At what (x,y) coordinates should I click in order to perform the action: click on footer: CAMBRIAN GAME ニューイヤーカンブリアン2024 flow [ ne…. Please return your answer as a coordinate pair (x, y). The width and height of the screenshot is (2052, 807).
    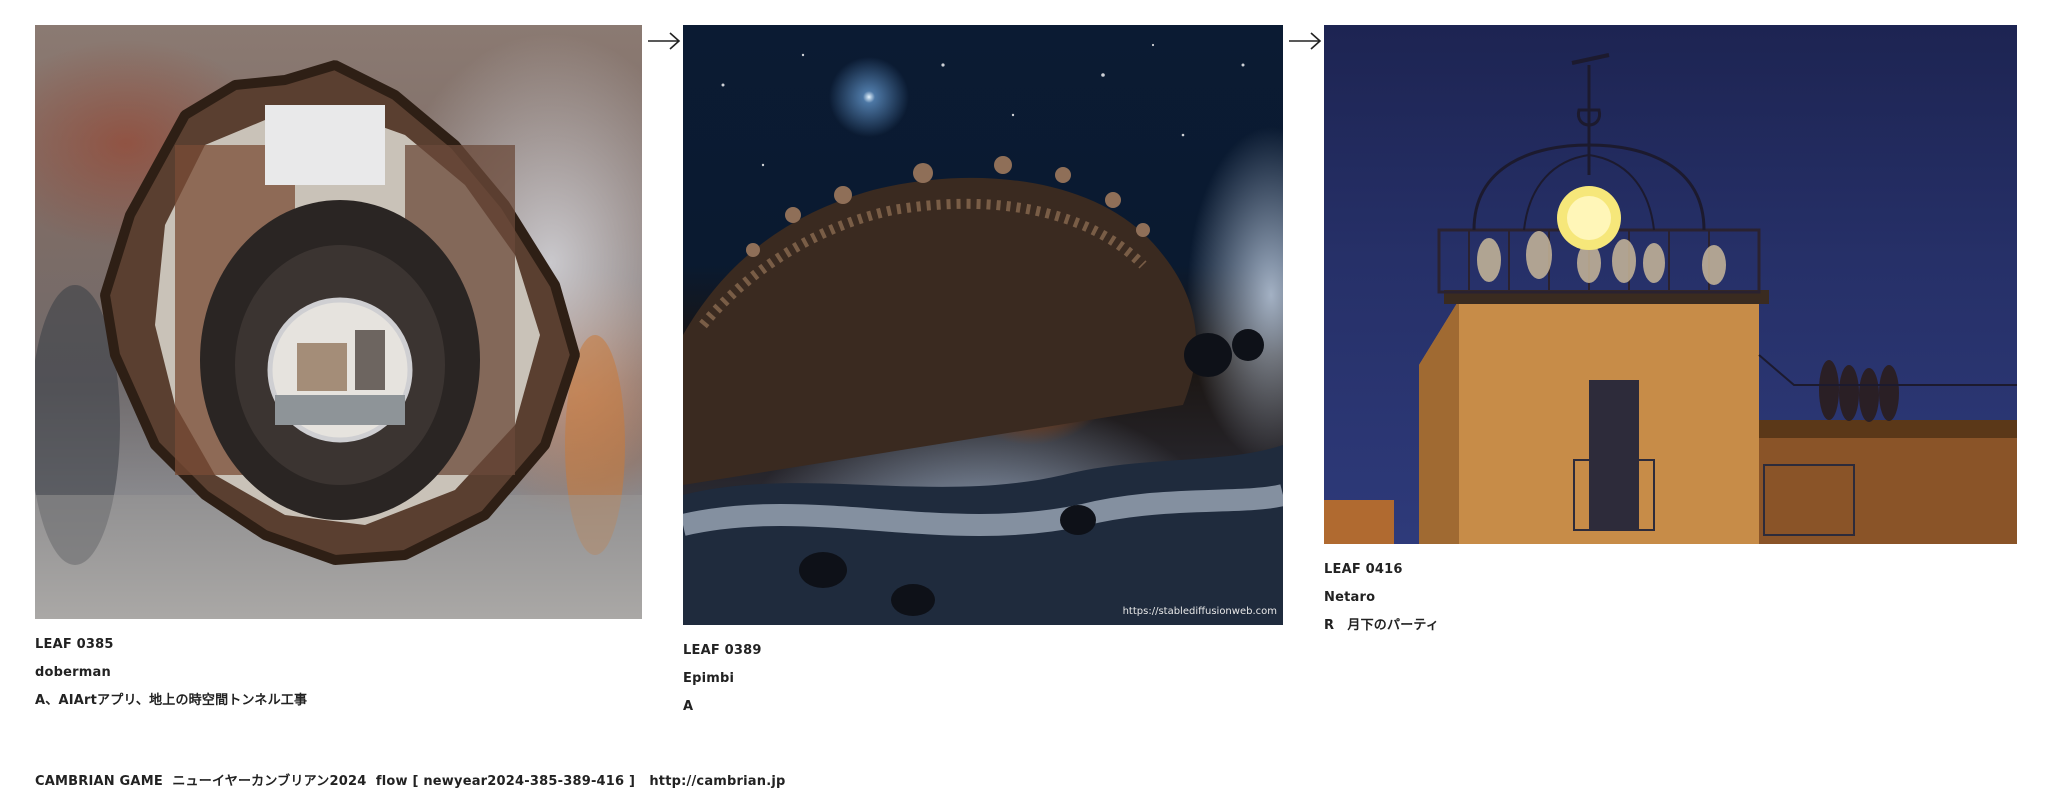
    Looking at the image, I should click on (410, 779).